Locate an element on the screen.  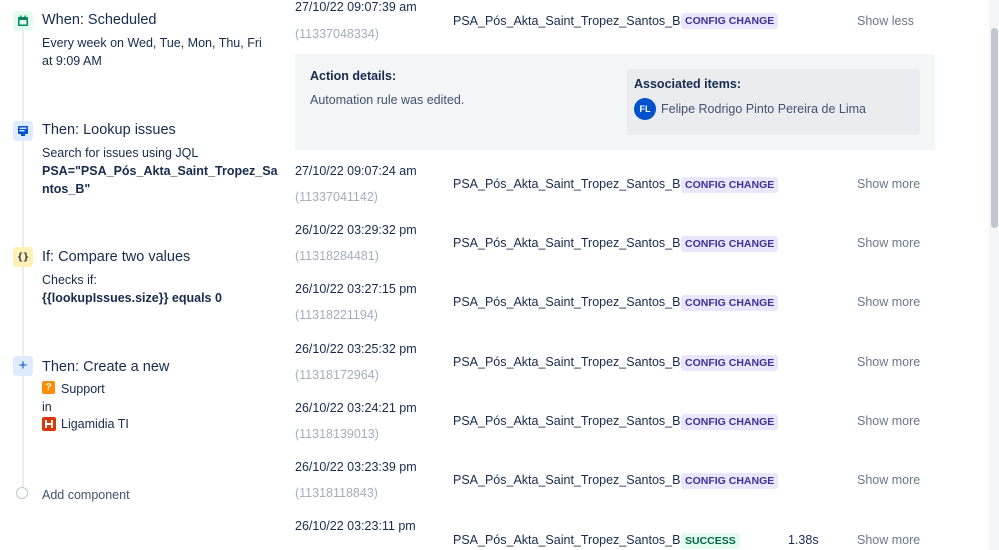
log-execution-id: (11318172964) is located at coordinates (337, 375).